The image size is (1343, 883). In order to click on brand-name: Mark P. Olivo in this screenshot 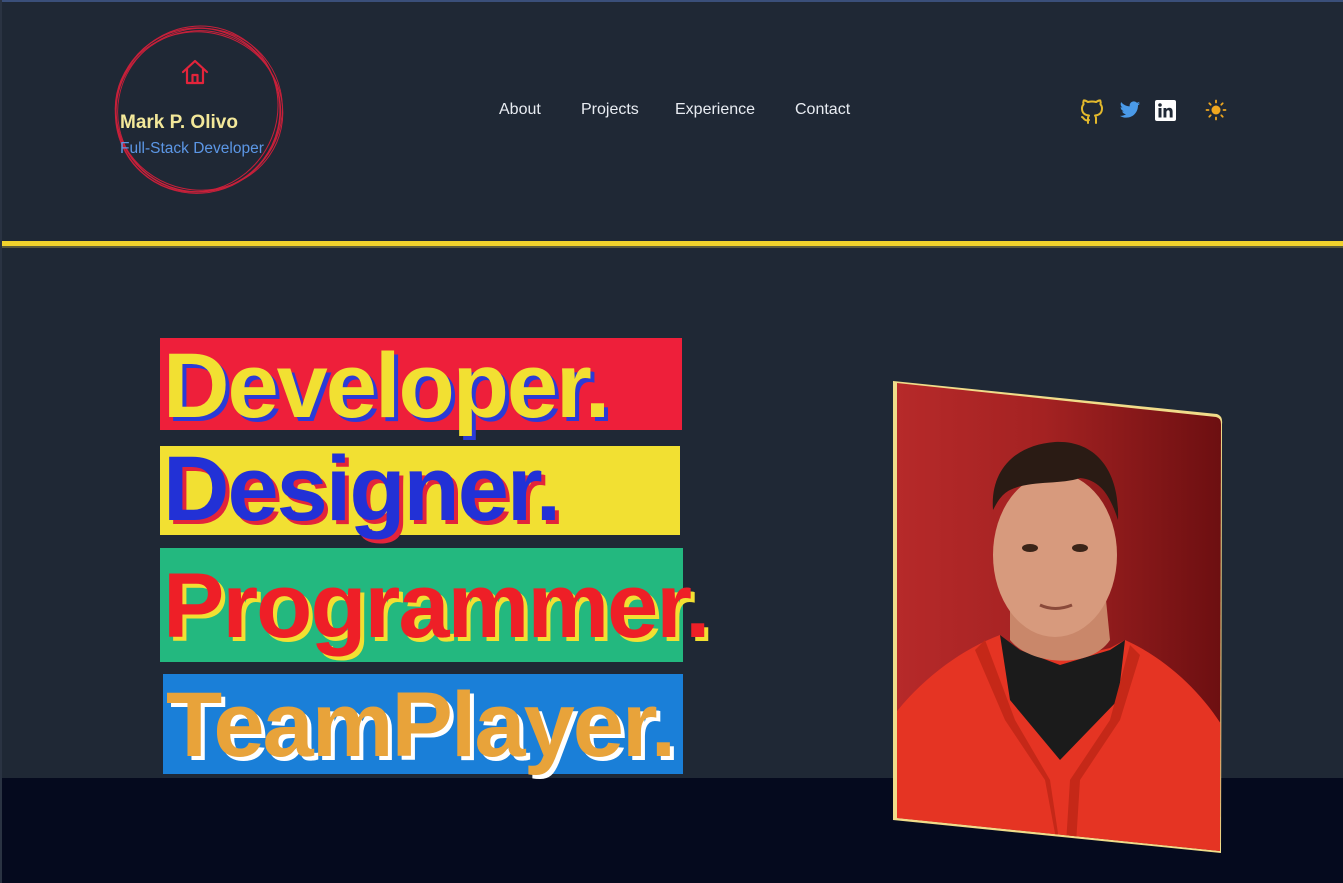, I will do `click(179, 122)`.